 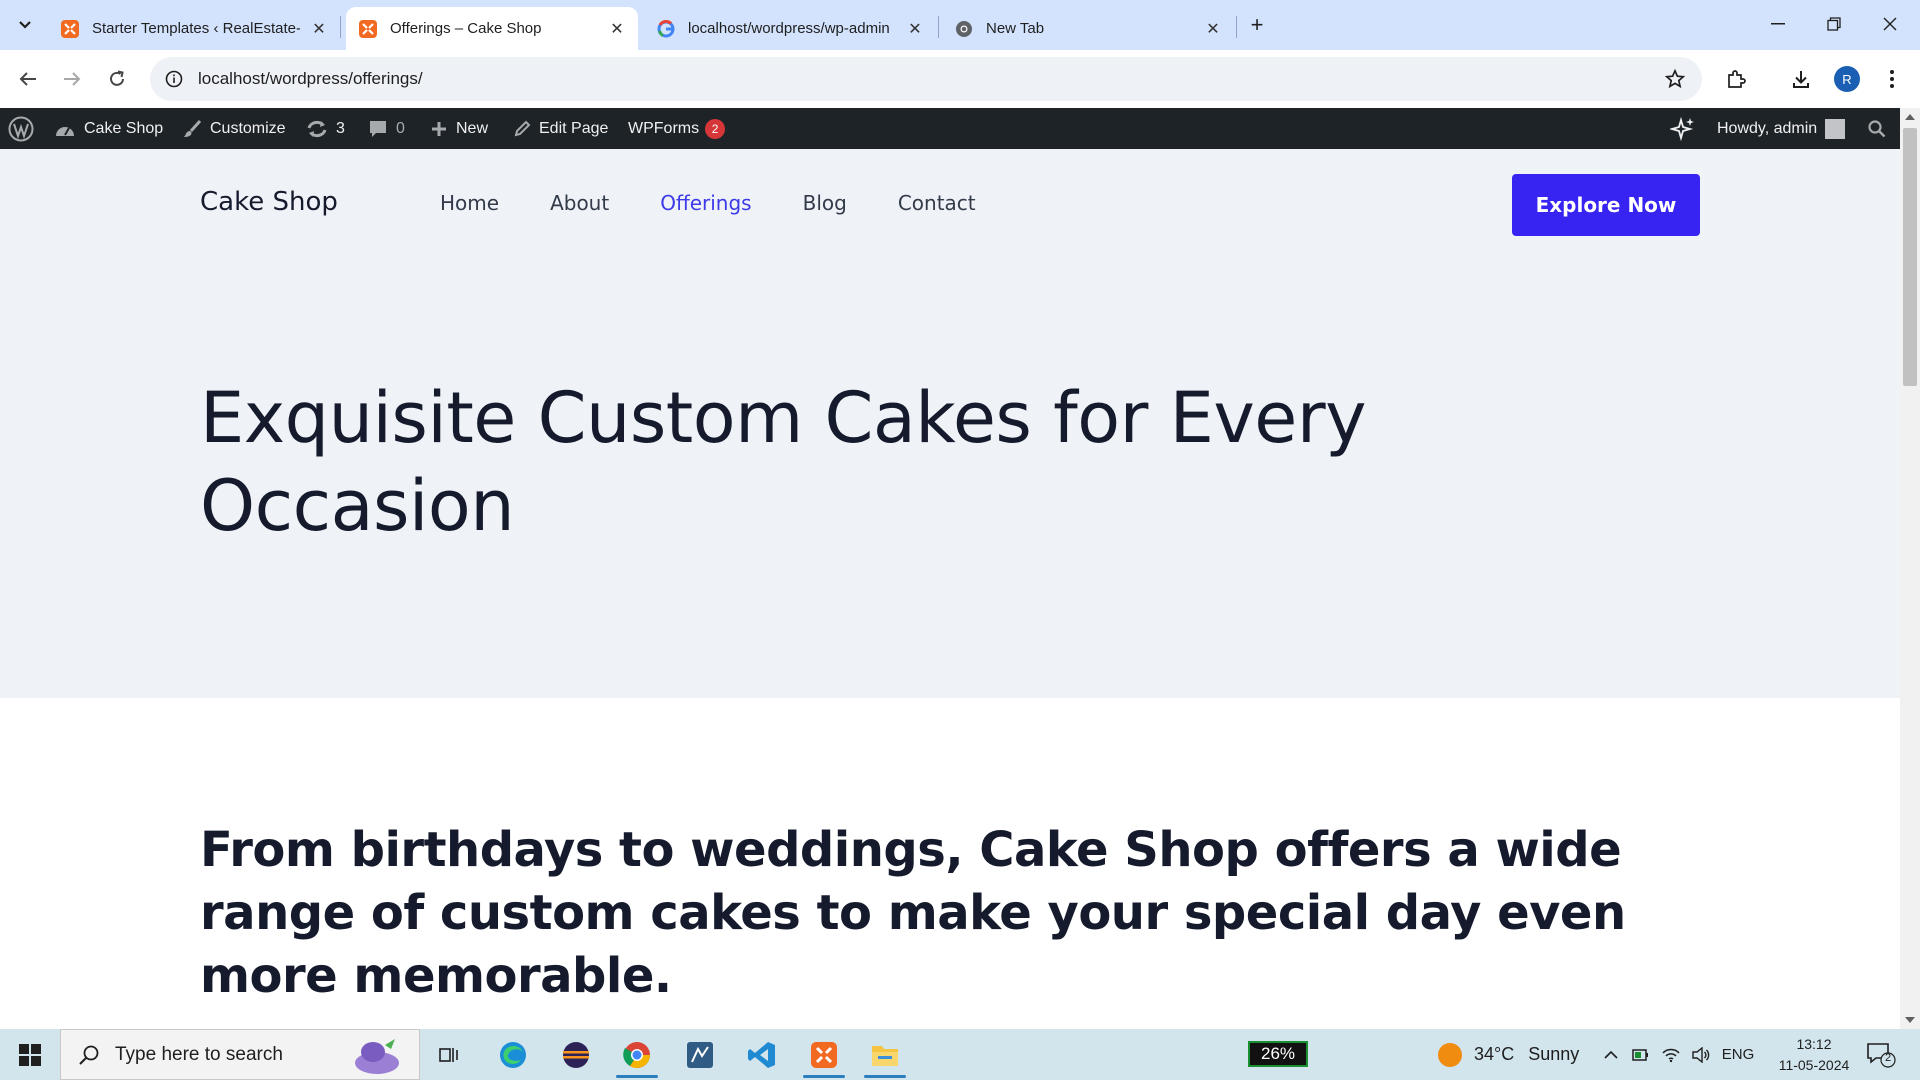 I want to click on restore-button, so click(x=1834, y=24).